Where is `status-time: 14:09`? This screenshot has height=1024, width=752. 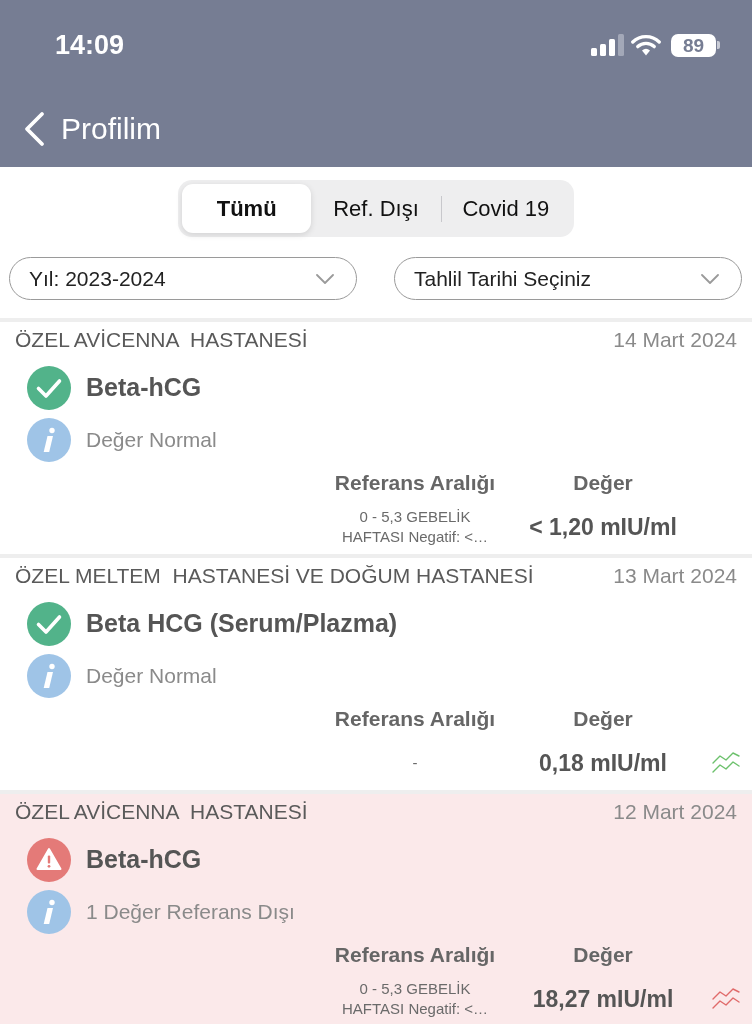
status-time: 14:09 is located at coordinates (90, 45).